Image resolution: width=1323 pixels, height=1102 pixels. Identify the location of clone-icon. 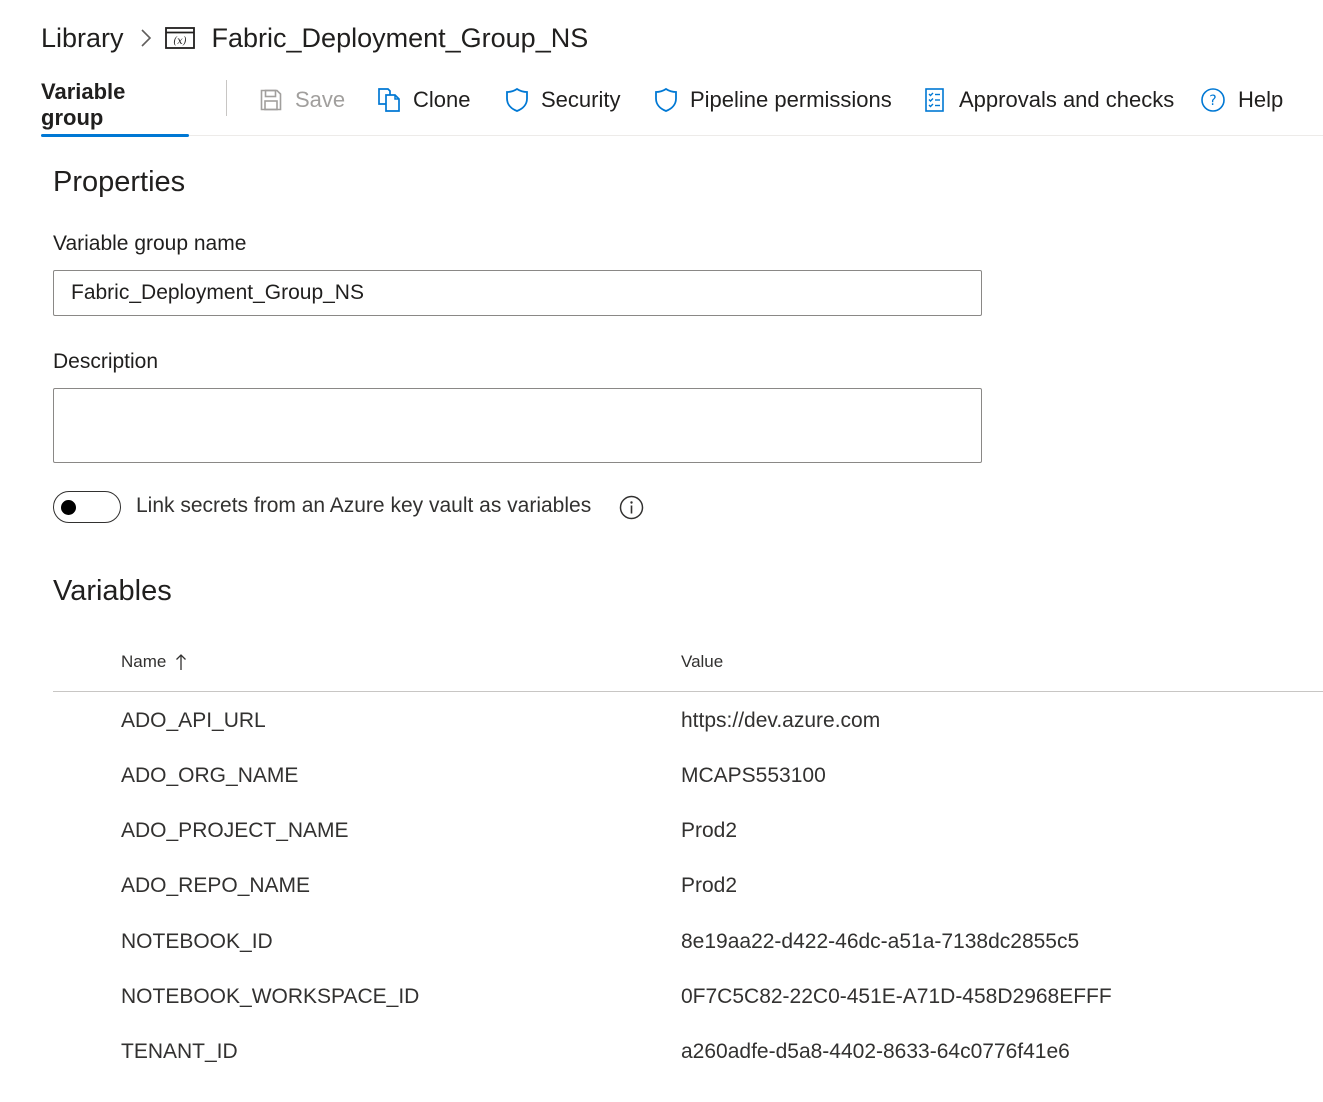
(389, 100).